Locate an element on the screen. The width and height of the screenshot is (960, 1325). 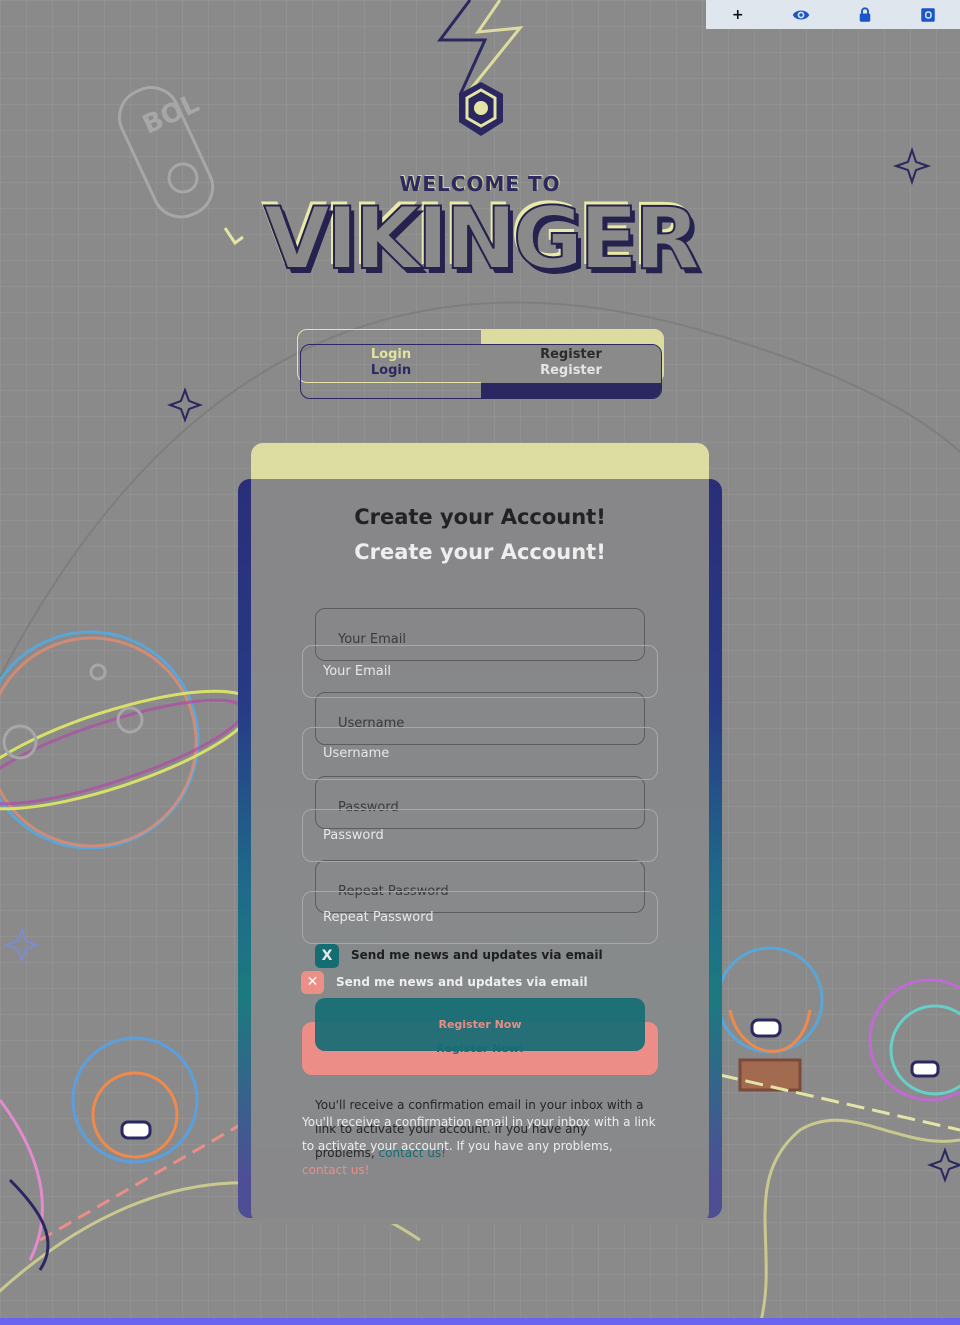
register-button-label-ghost: Register Now is located at coordinates (480, 1024).